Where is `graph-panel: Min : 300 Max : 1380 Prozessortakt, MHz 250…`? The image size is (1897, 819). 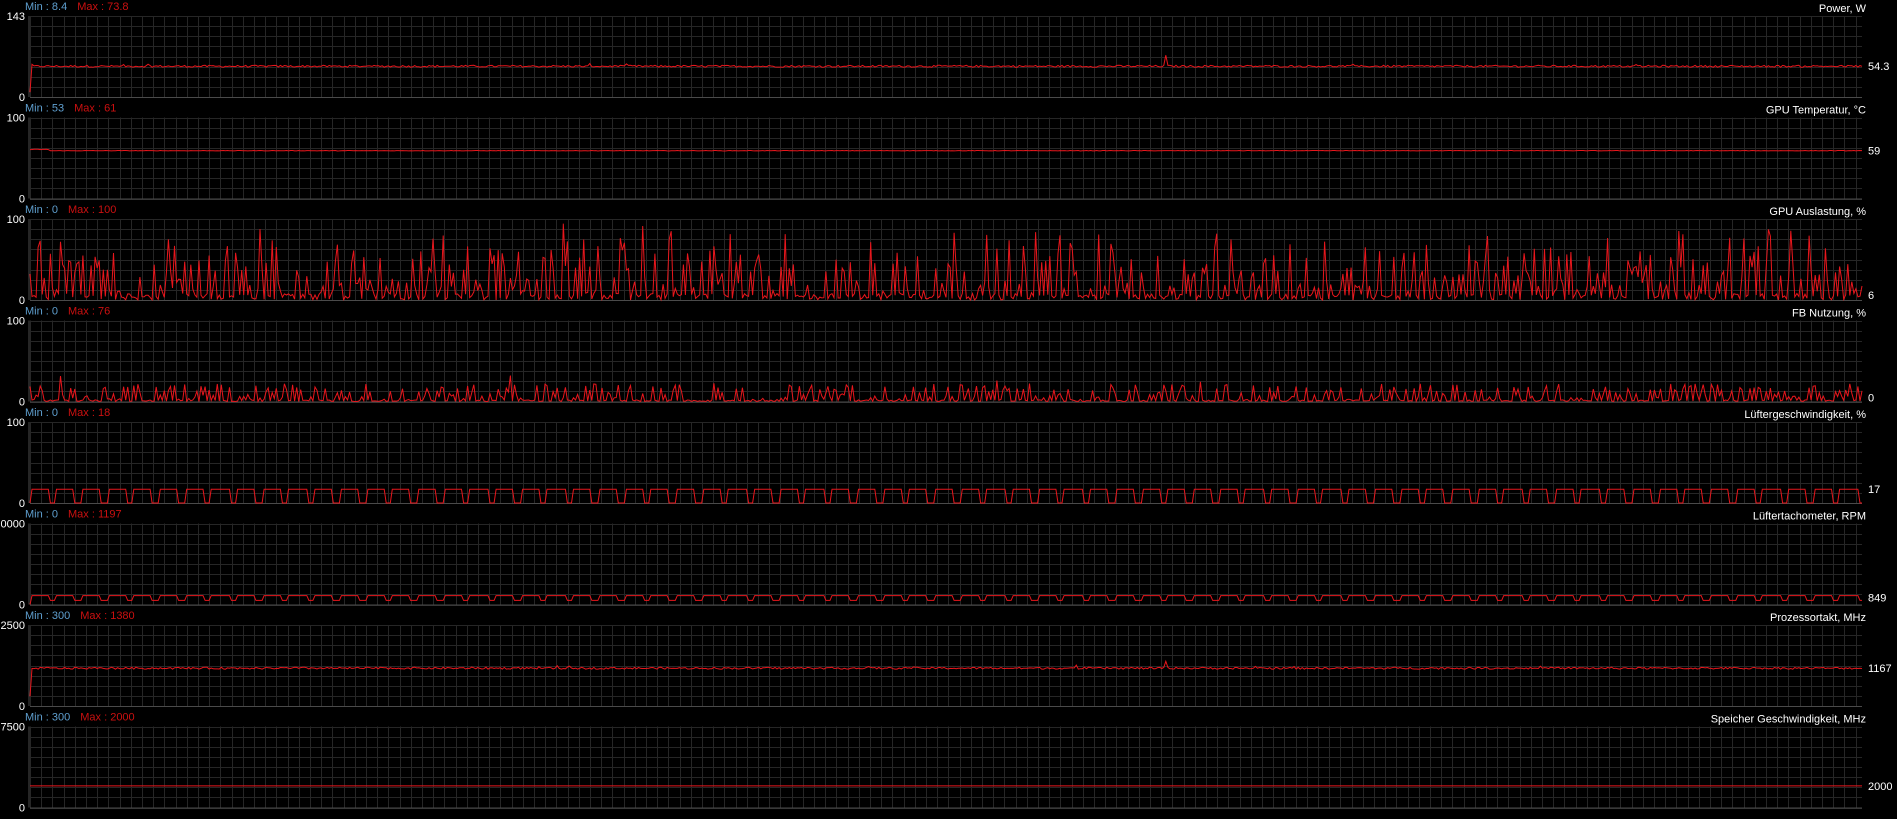 graph-panel: Min : 300 Max : 1380 Prozessortakt, MHz 250… is located at coordinates (946, 661).